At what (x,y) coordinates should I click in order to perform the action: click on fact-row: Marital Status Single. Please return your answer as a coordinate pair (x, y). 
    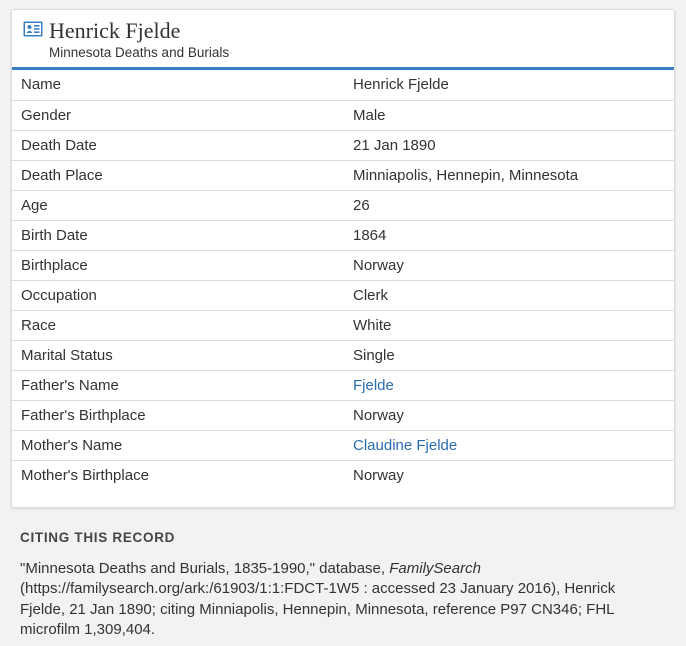
    Looking at the image, I should click on (343, 355).